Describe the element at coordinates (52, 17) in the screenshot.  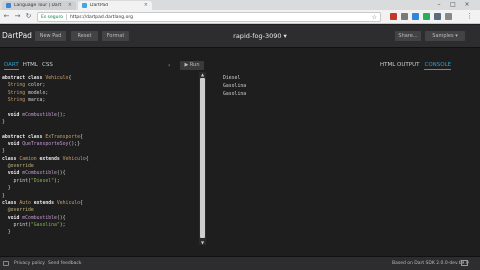
I see `secure-label: Es seguro` at that location.